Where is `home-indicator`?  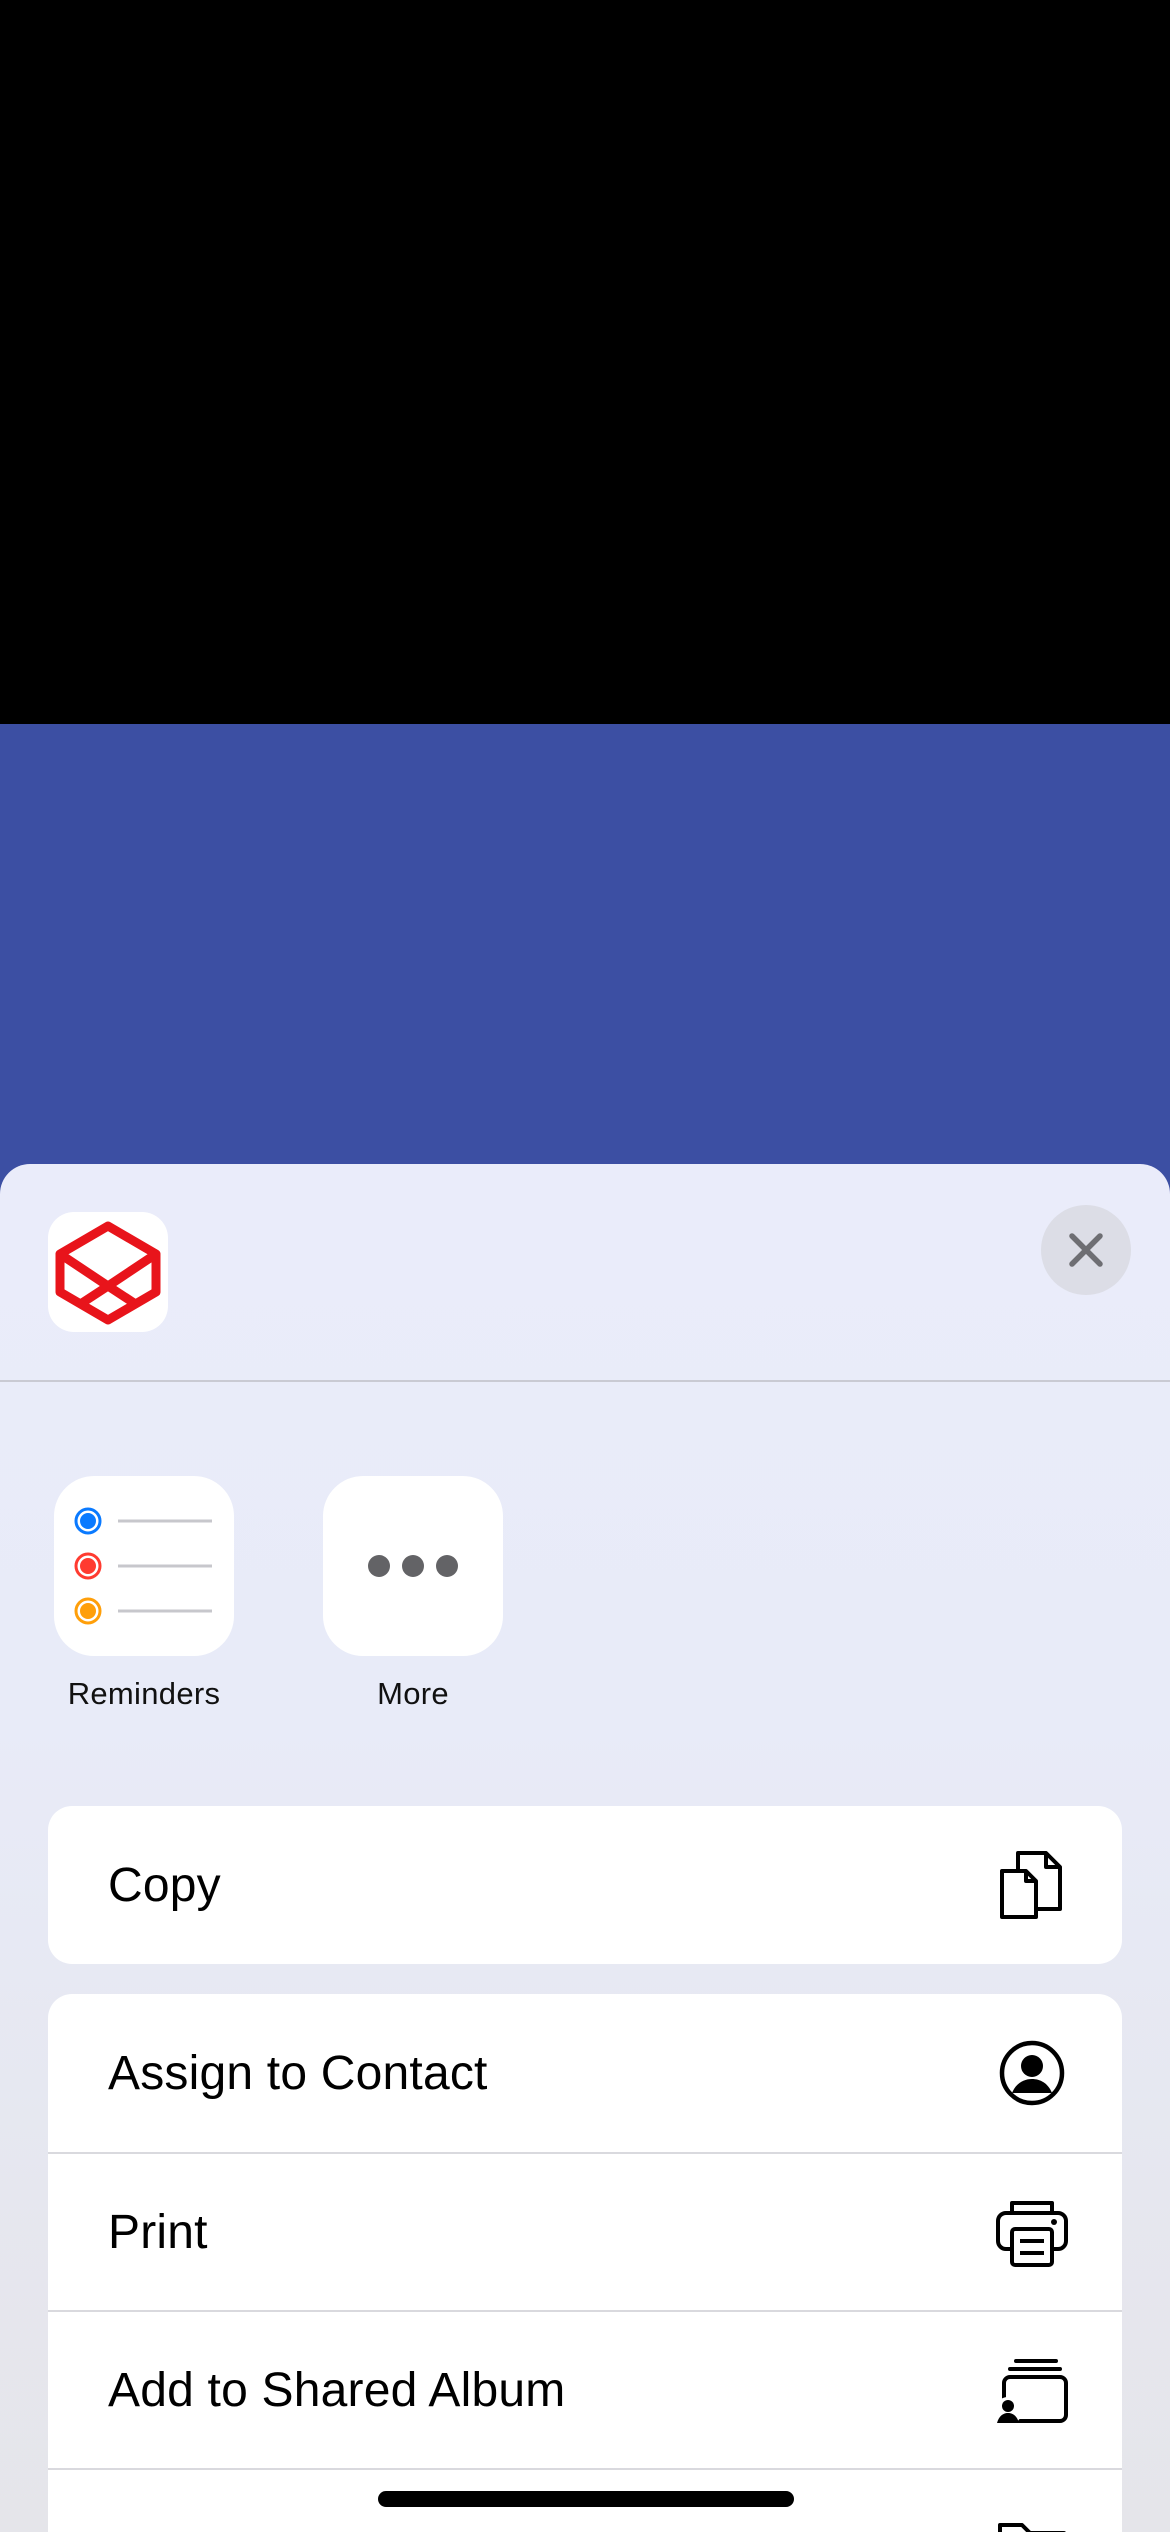
home-indicator is located at coordinates (586, 2499).